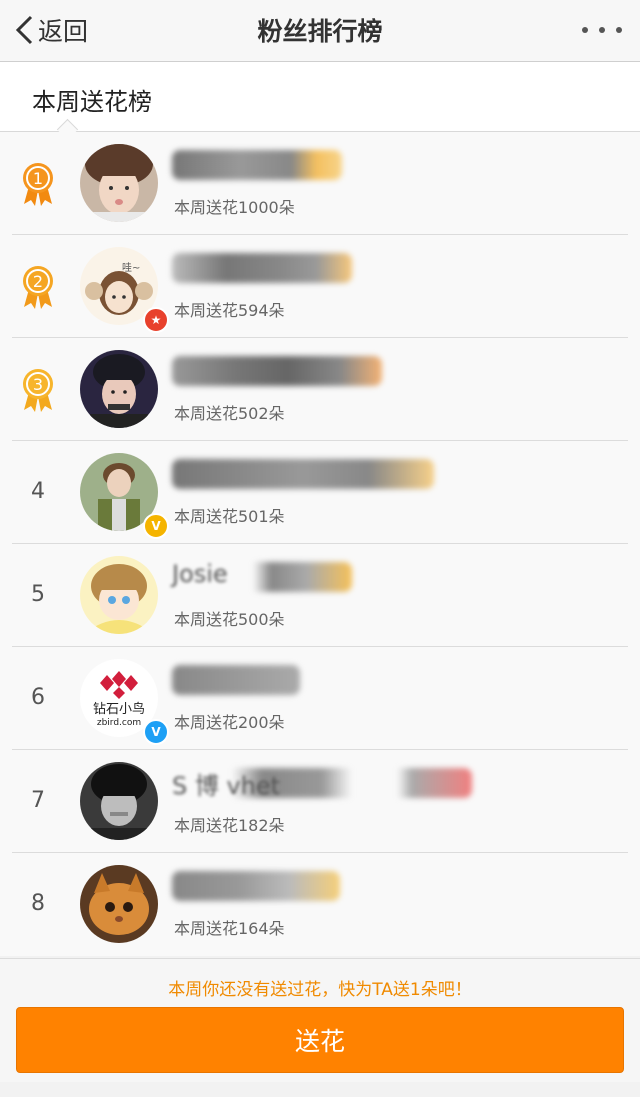 Image resolution: width=640 pixels, height=1097 pixels. What do you see at coordinates (229, 825) in the screenshot?
I see `flower-count: 本周送花182朵` at bounding box center [229, 825].